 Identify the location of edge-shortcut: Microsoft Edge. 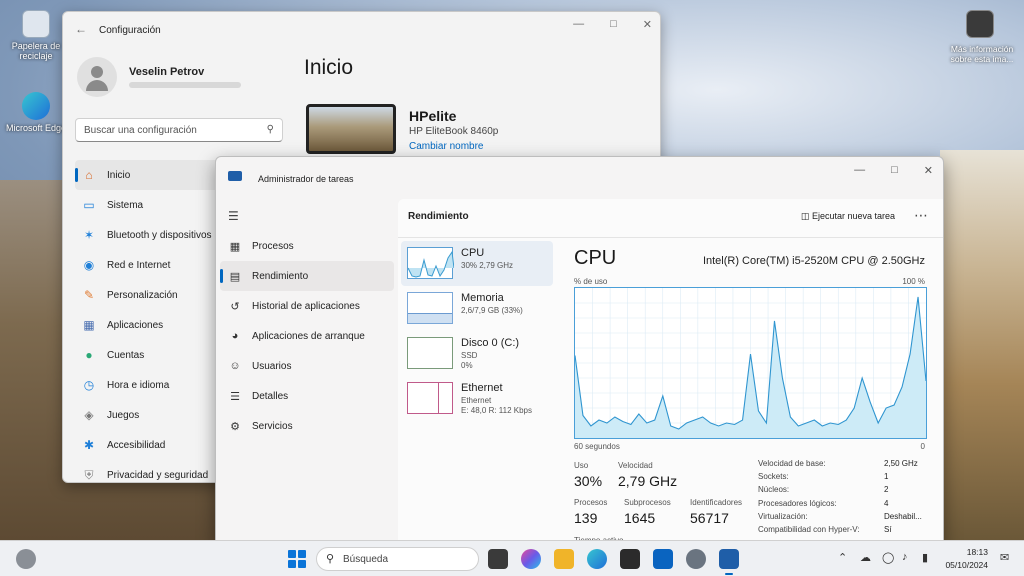
(36, 112).